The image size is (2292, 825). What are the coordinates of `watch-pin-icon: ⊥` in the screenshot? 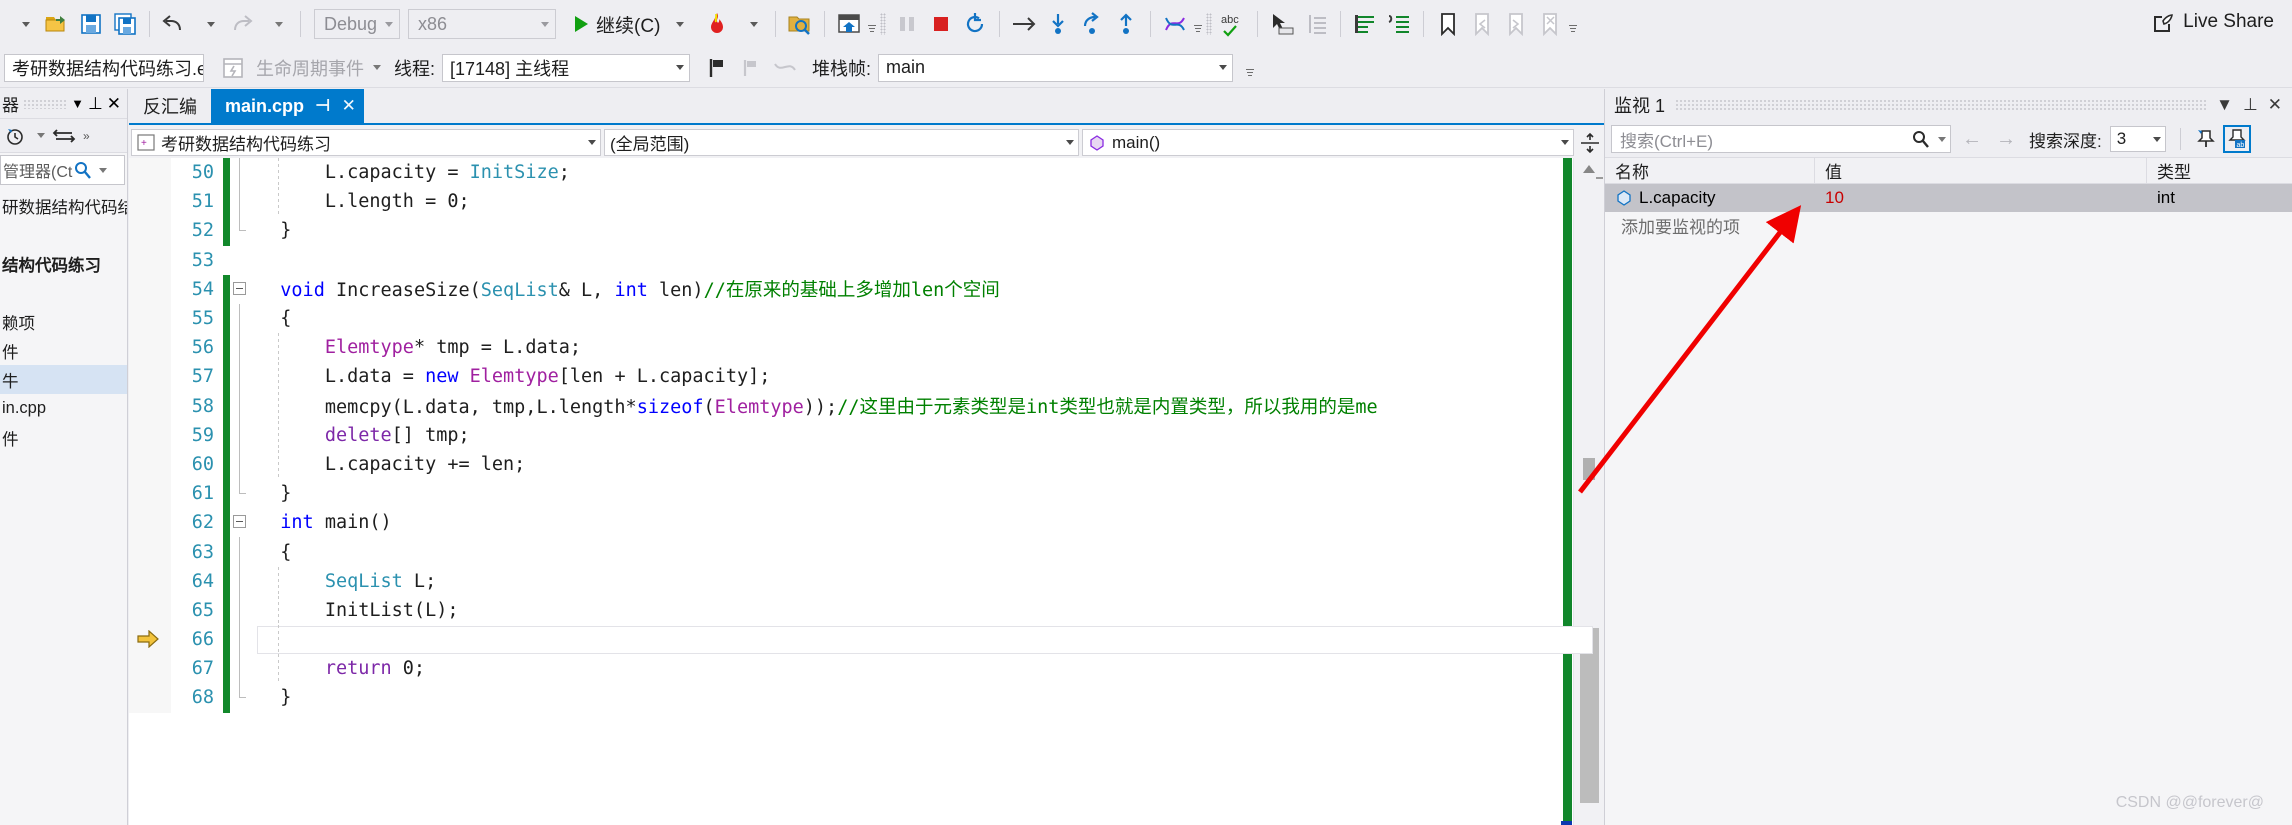 It's located at (2250, 105).